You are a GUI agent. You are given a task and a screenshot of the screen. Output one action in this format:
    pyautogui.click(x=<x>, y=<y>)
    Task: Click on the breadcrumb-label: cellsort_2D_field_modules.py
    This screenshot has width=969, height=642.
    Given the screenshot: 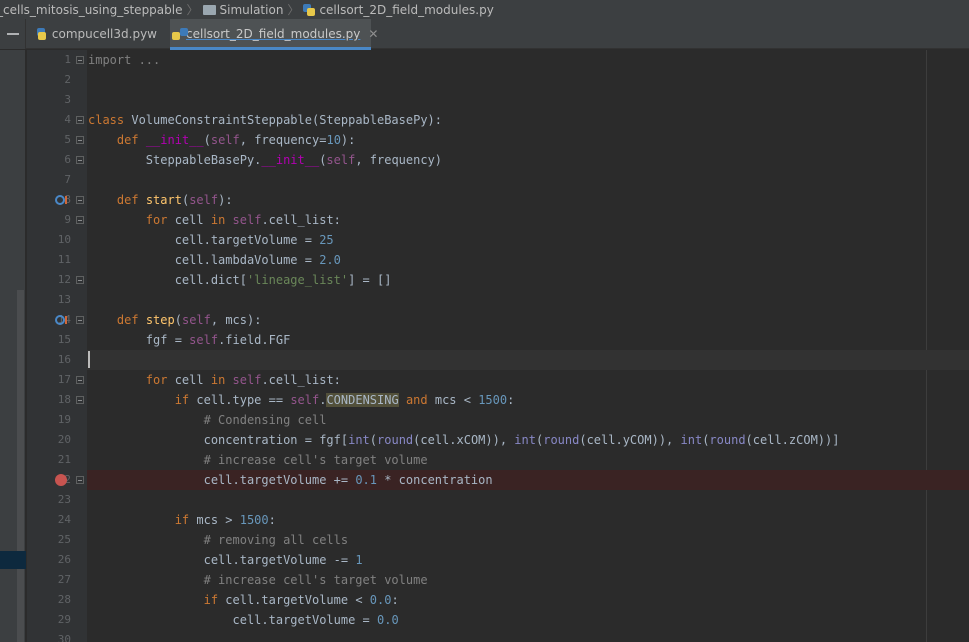 What is the action you would take?
    pyautogui.click(x=406, y=9)
    